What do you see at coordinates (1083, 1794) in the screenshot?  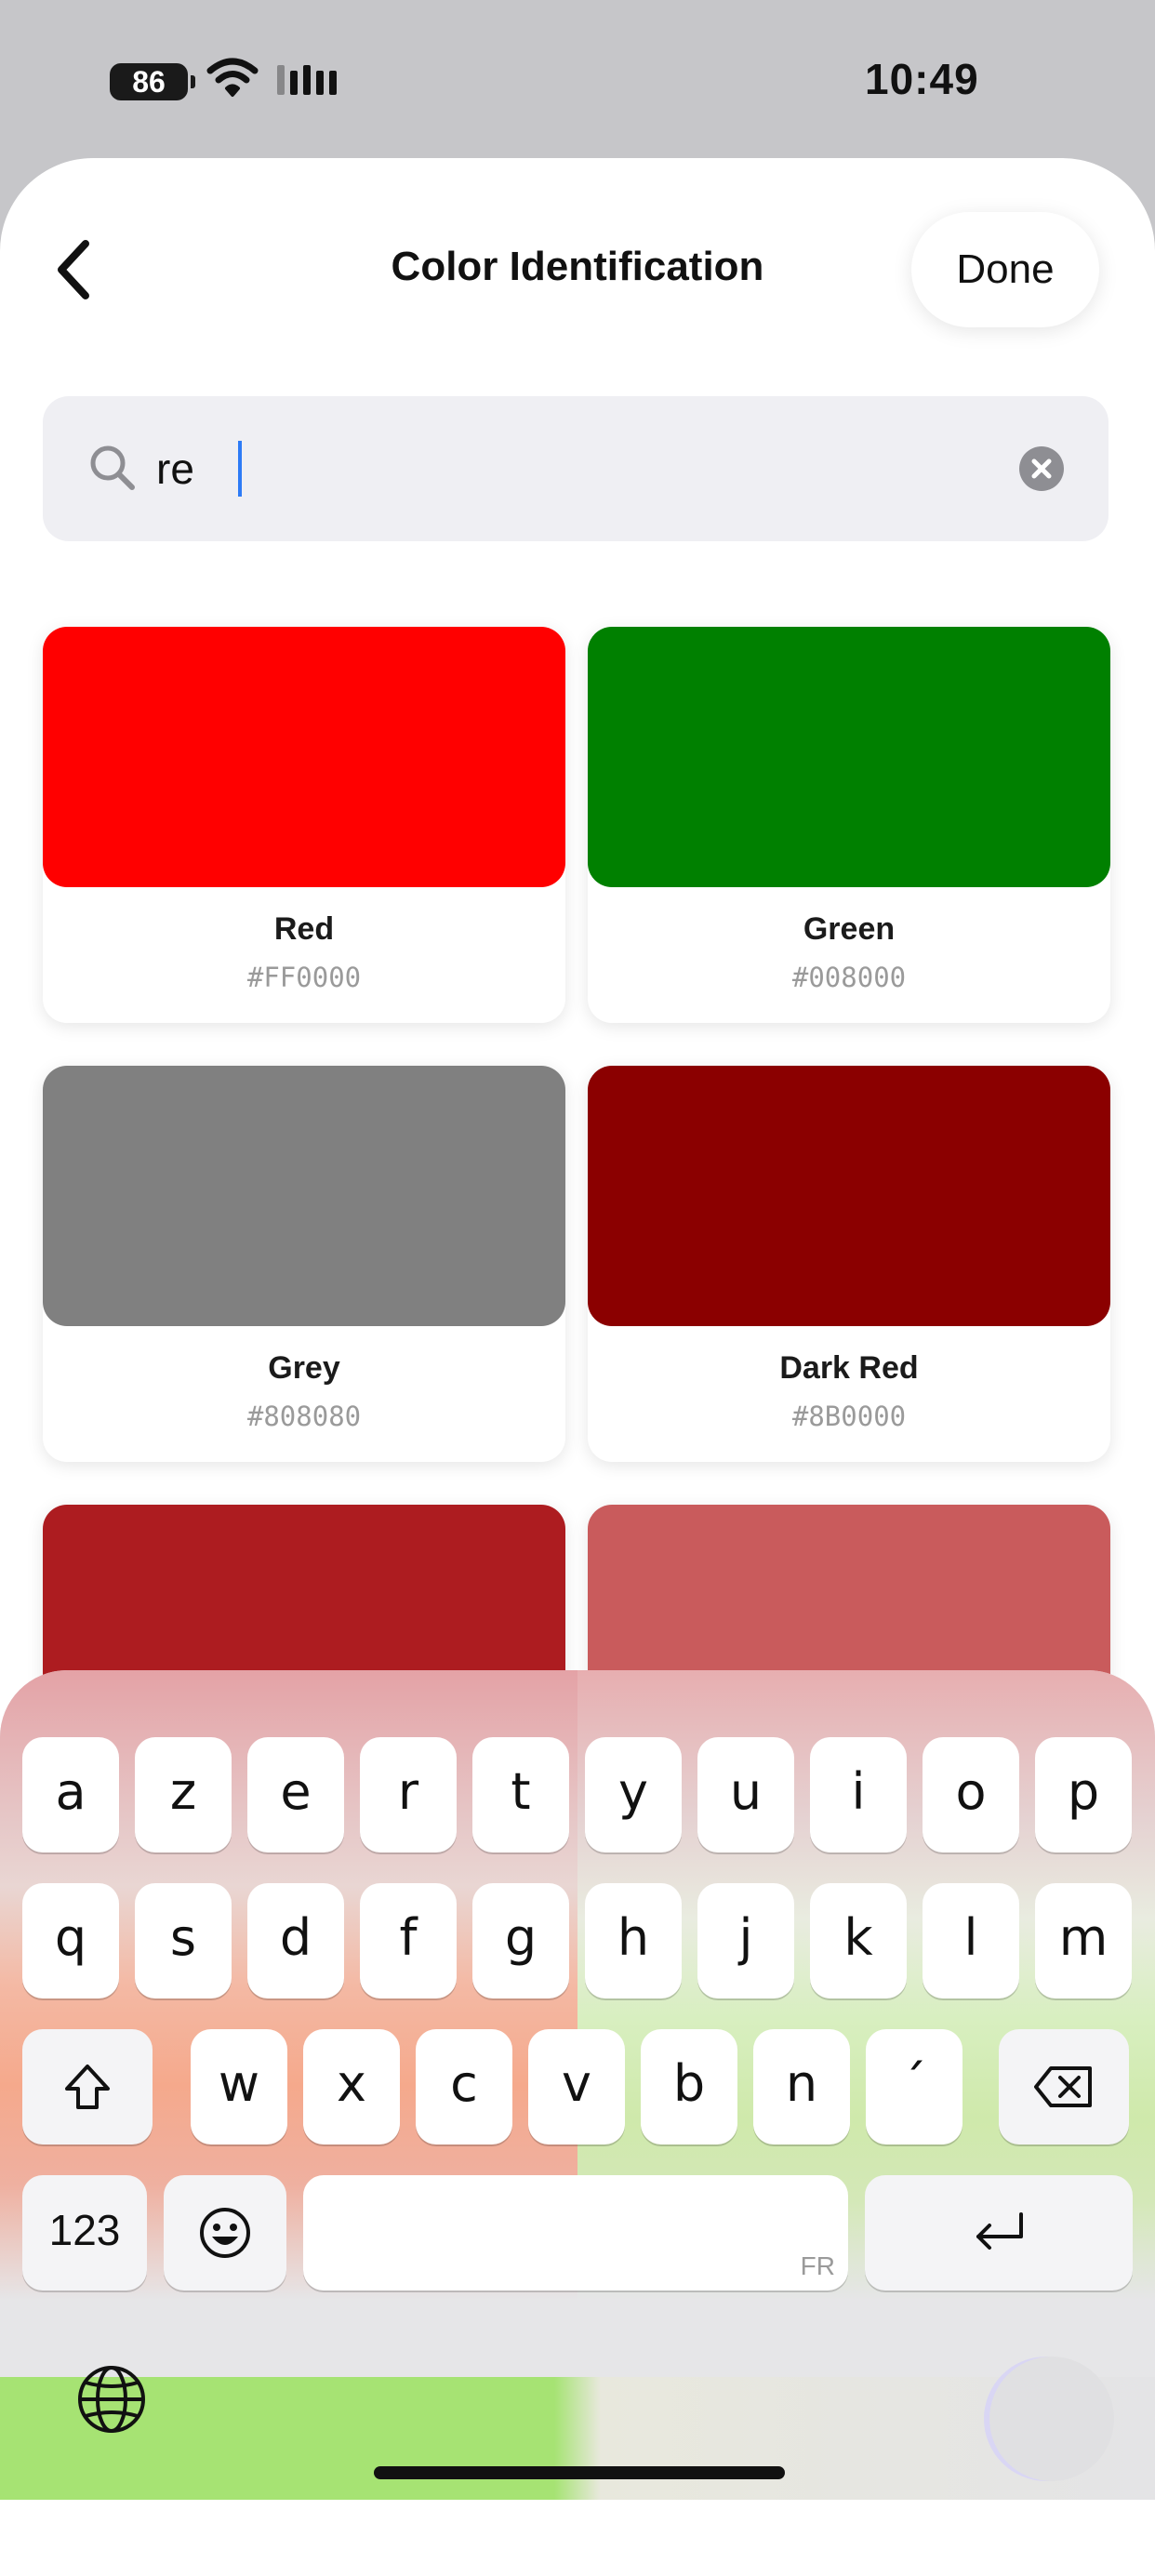 I see `key: p` at bounding box center [1083, 1794].